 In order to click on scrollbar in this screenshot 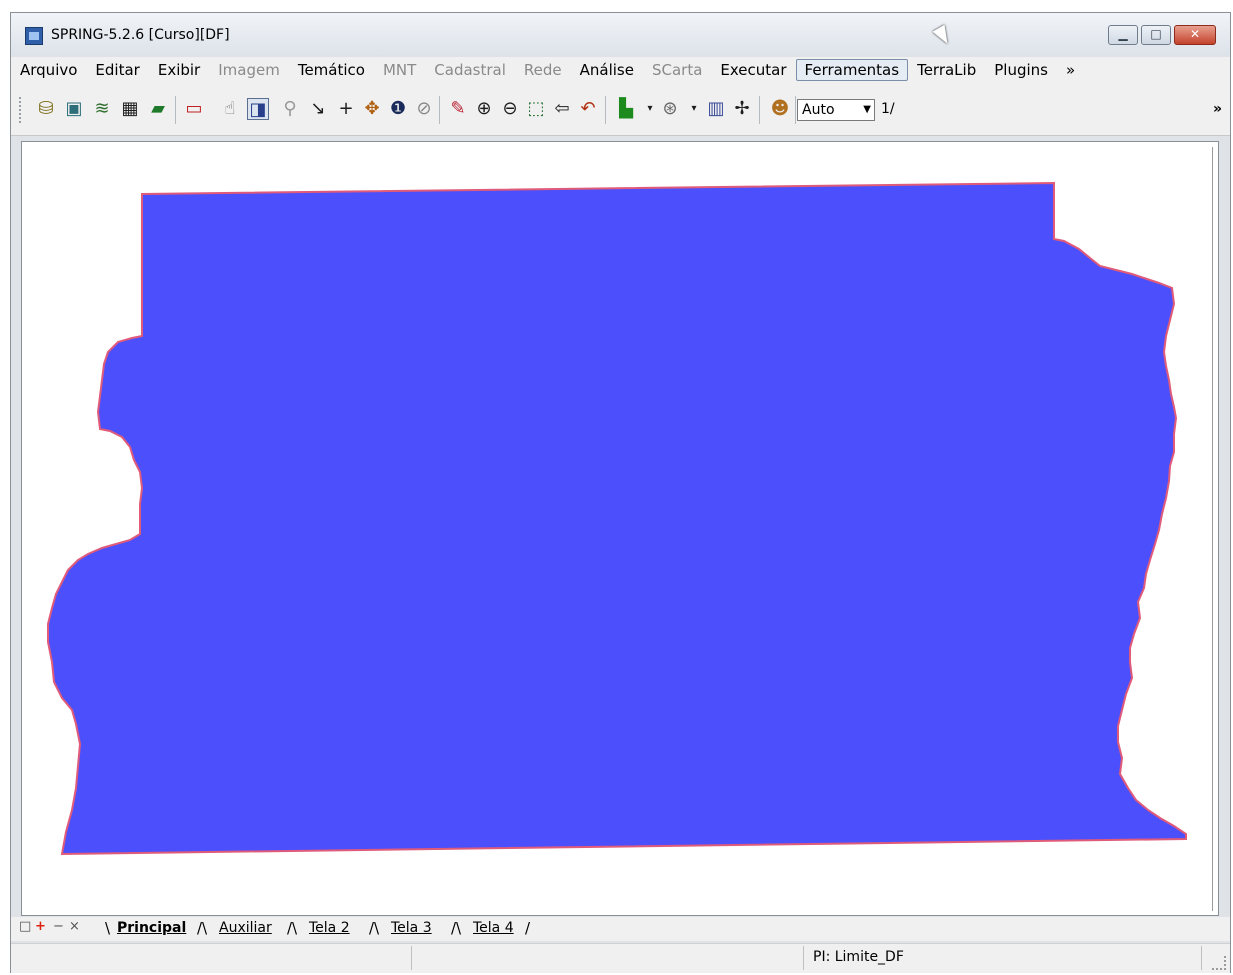, I will do `click(1212, 529)`.